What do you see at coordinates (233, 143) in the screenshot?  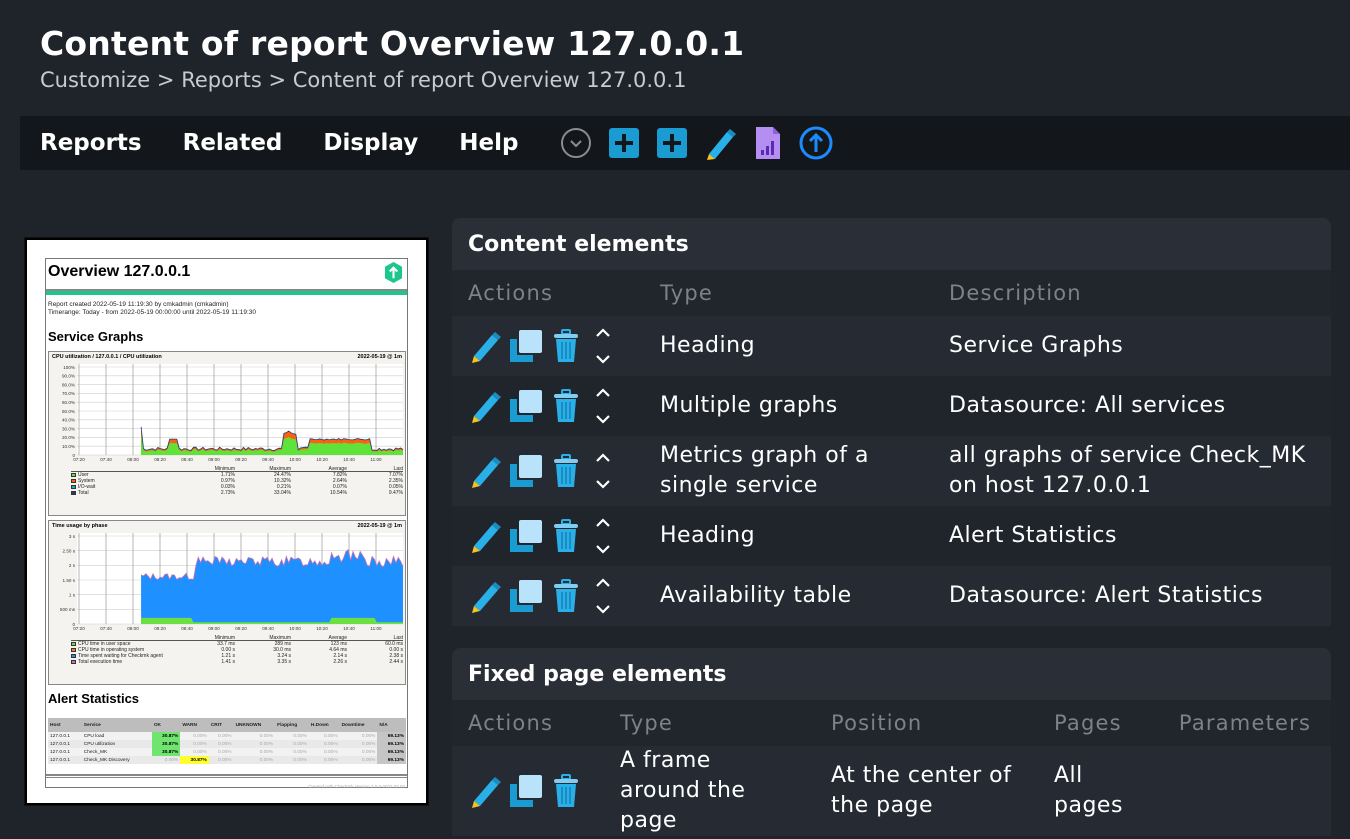 I see `menu-related: Related` at bounding box center [233, 143].